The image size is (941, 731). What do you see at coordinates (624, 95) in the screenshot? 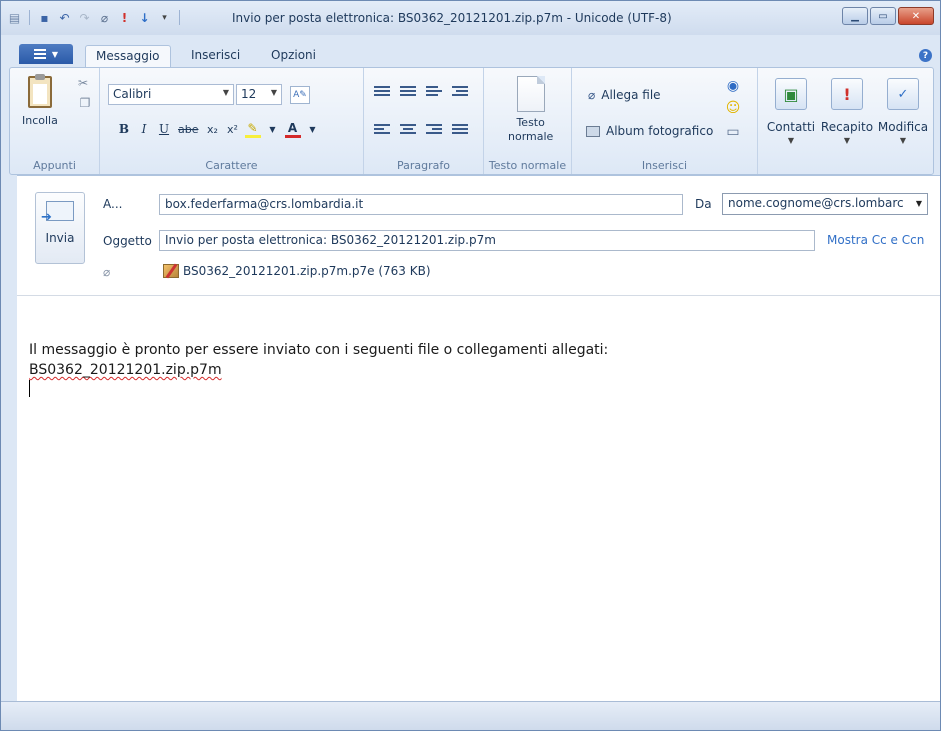
I see `attach-file-button: ⌀ Allega file` at bounding box center [624, 95].